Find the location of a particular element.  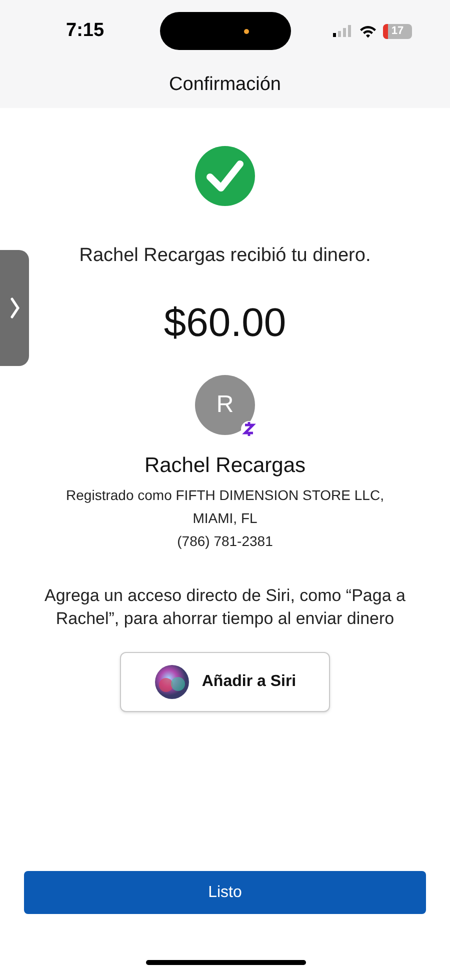

confirmation-message: Rachel Recargas recibió tu dinero. is located at coordinates (225, 256).